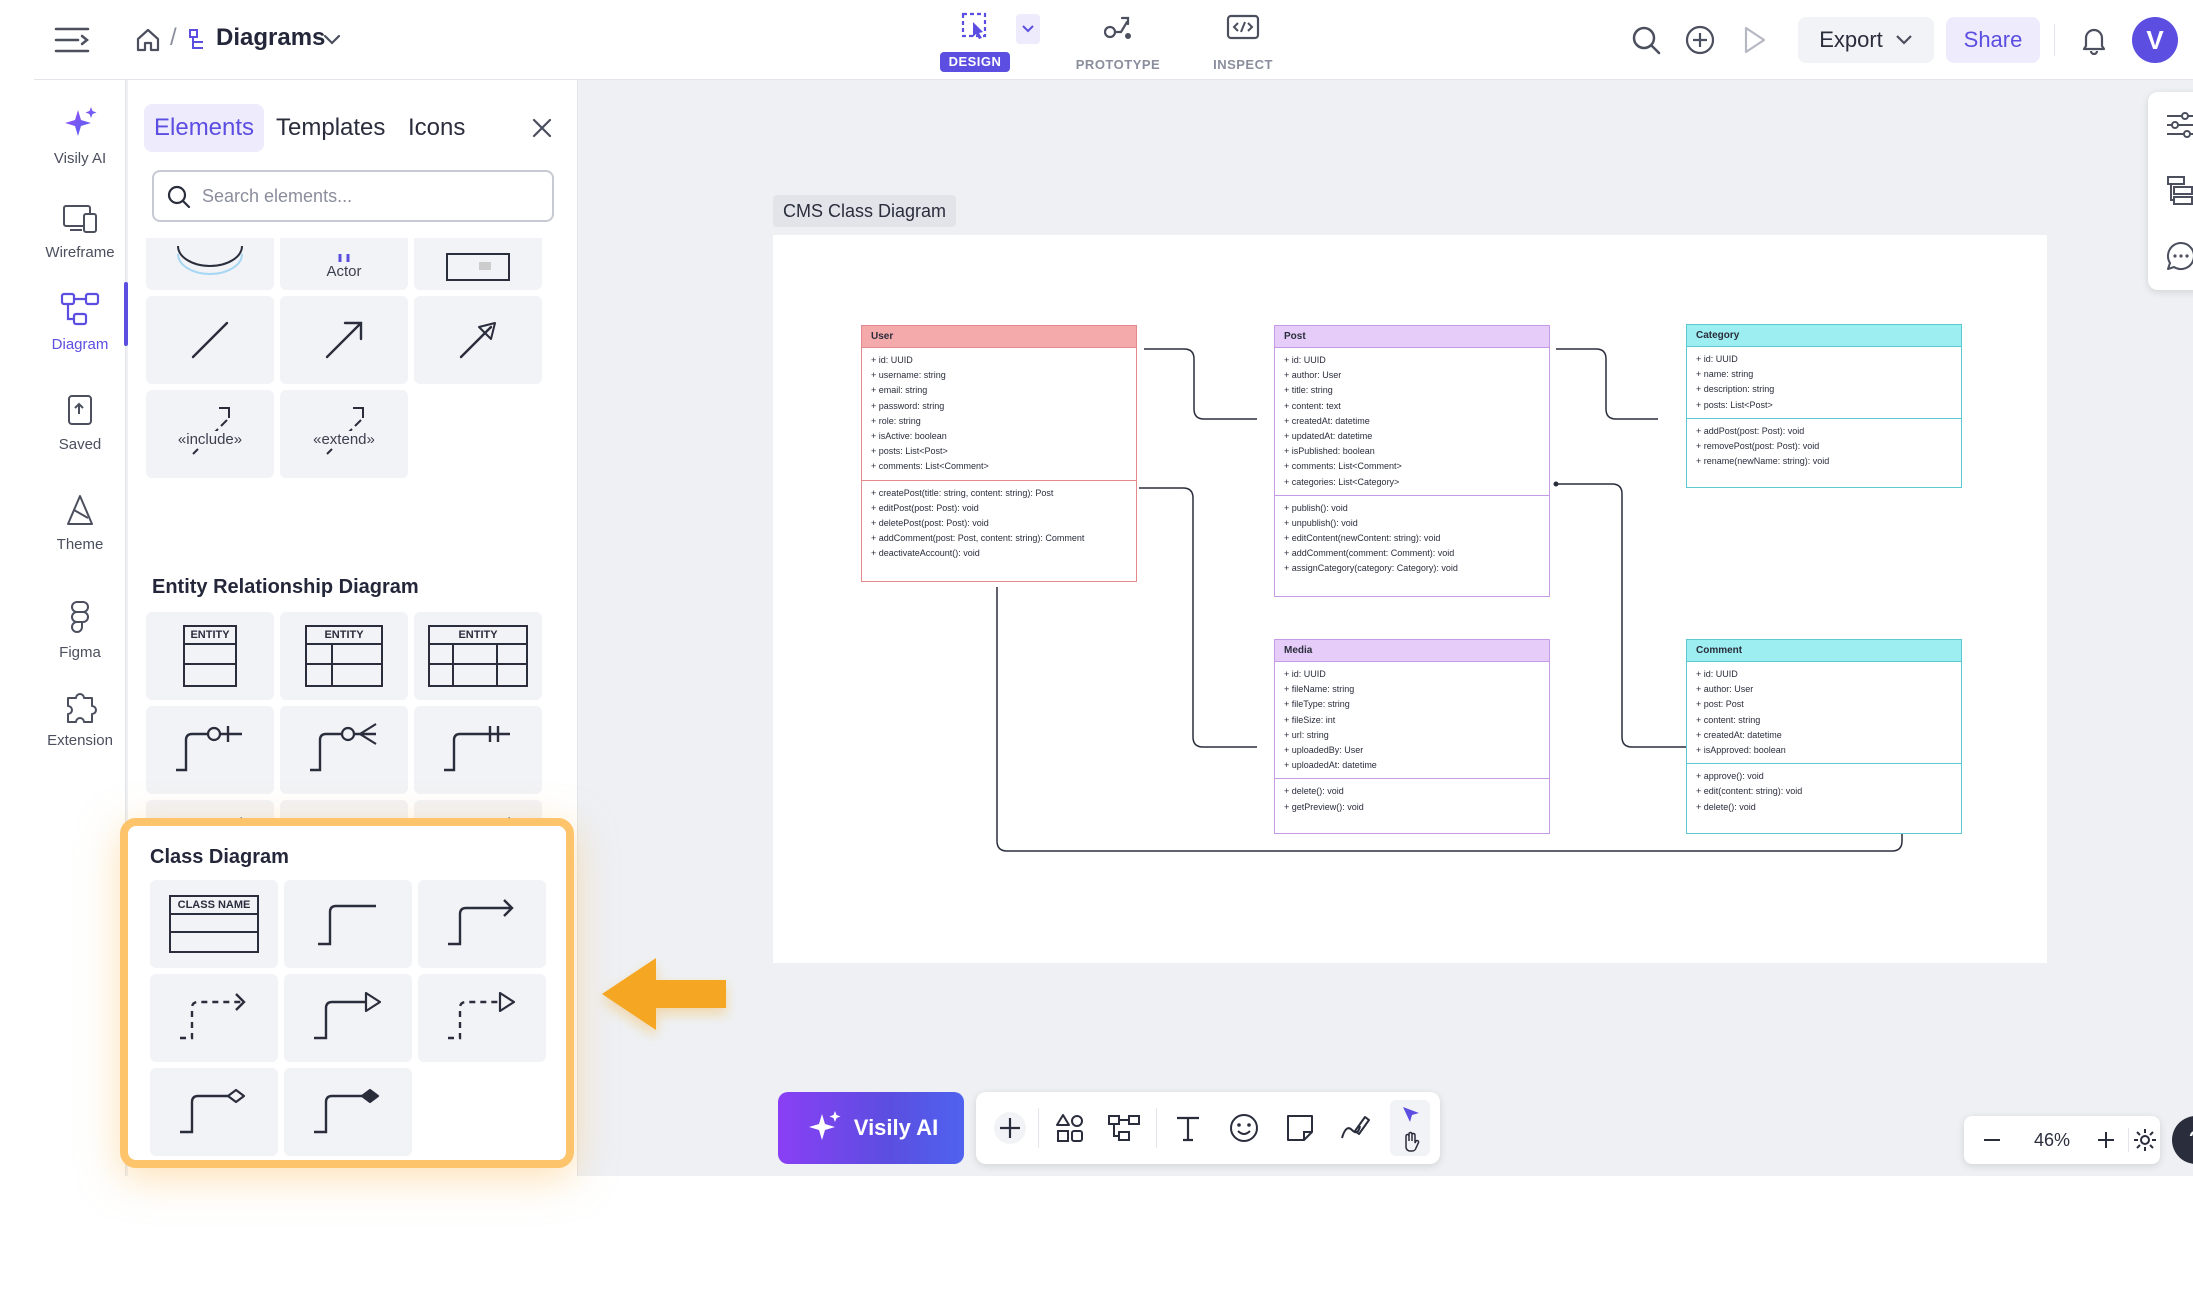  What do you see at coordinates (344, 340) in the screenshot?
I see `element-tile-arrow` at bounding box center [344, 340].